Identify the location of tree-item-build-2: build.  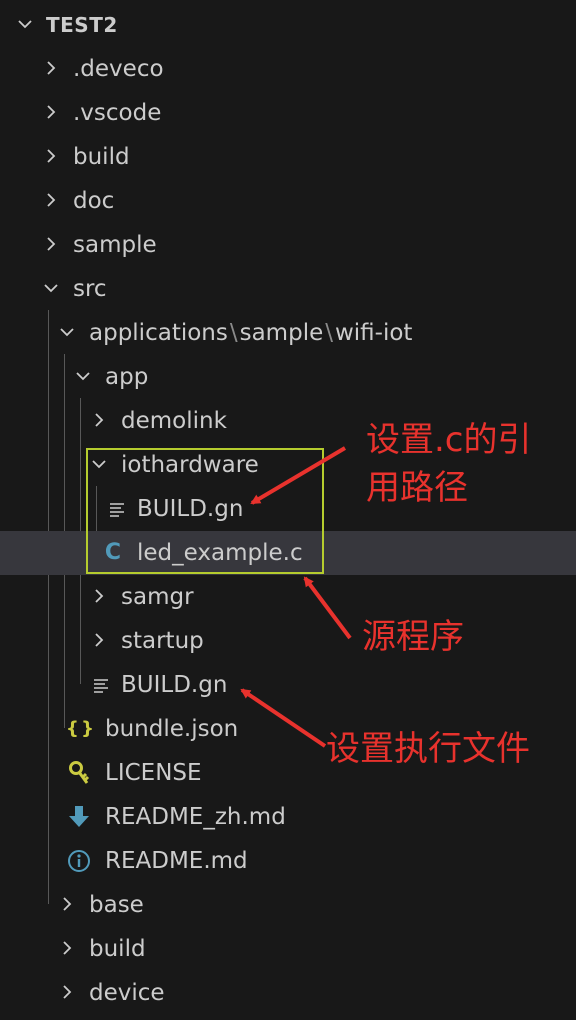
(288, 949).